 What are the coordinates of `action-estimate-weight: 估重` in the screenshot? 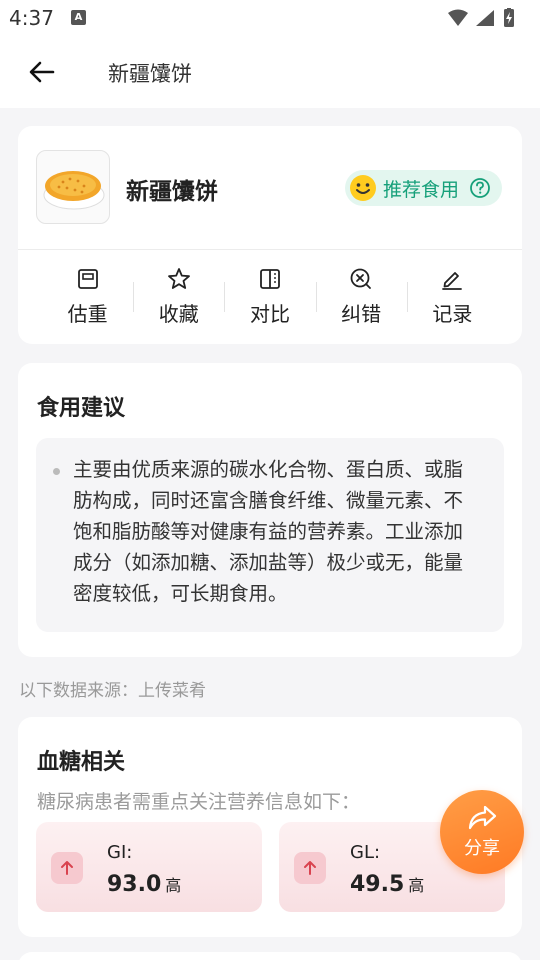 It's located at (87, 298).